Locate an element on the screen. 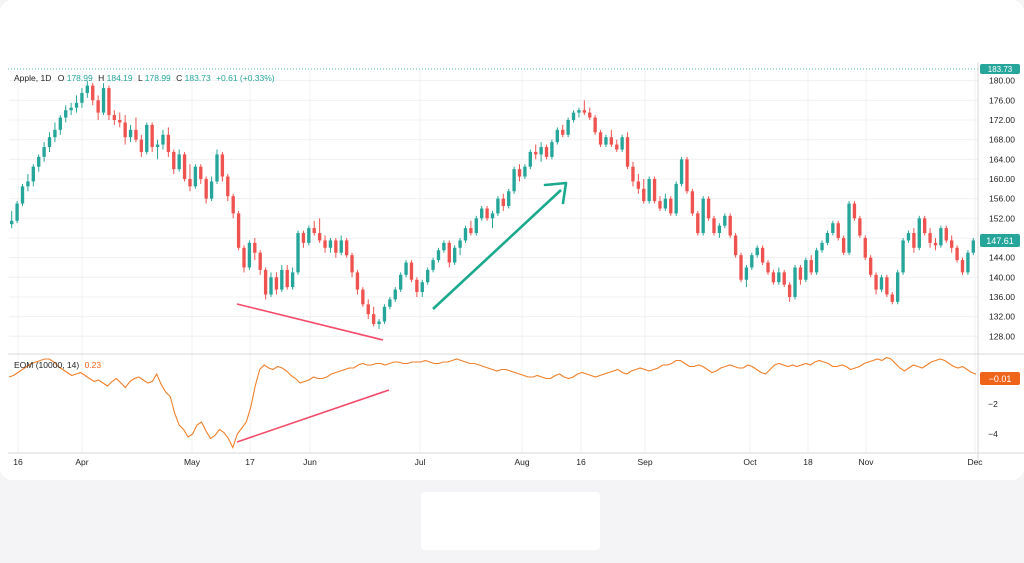  top-price-badge: 183.73 is located at coordinates (1000, 69).